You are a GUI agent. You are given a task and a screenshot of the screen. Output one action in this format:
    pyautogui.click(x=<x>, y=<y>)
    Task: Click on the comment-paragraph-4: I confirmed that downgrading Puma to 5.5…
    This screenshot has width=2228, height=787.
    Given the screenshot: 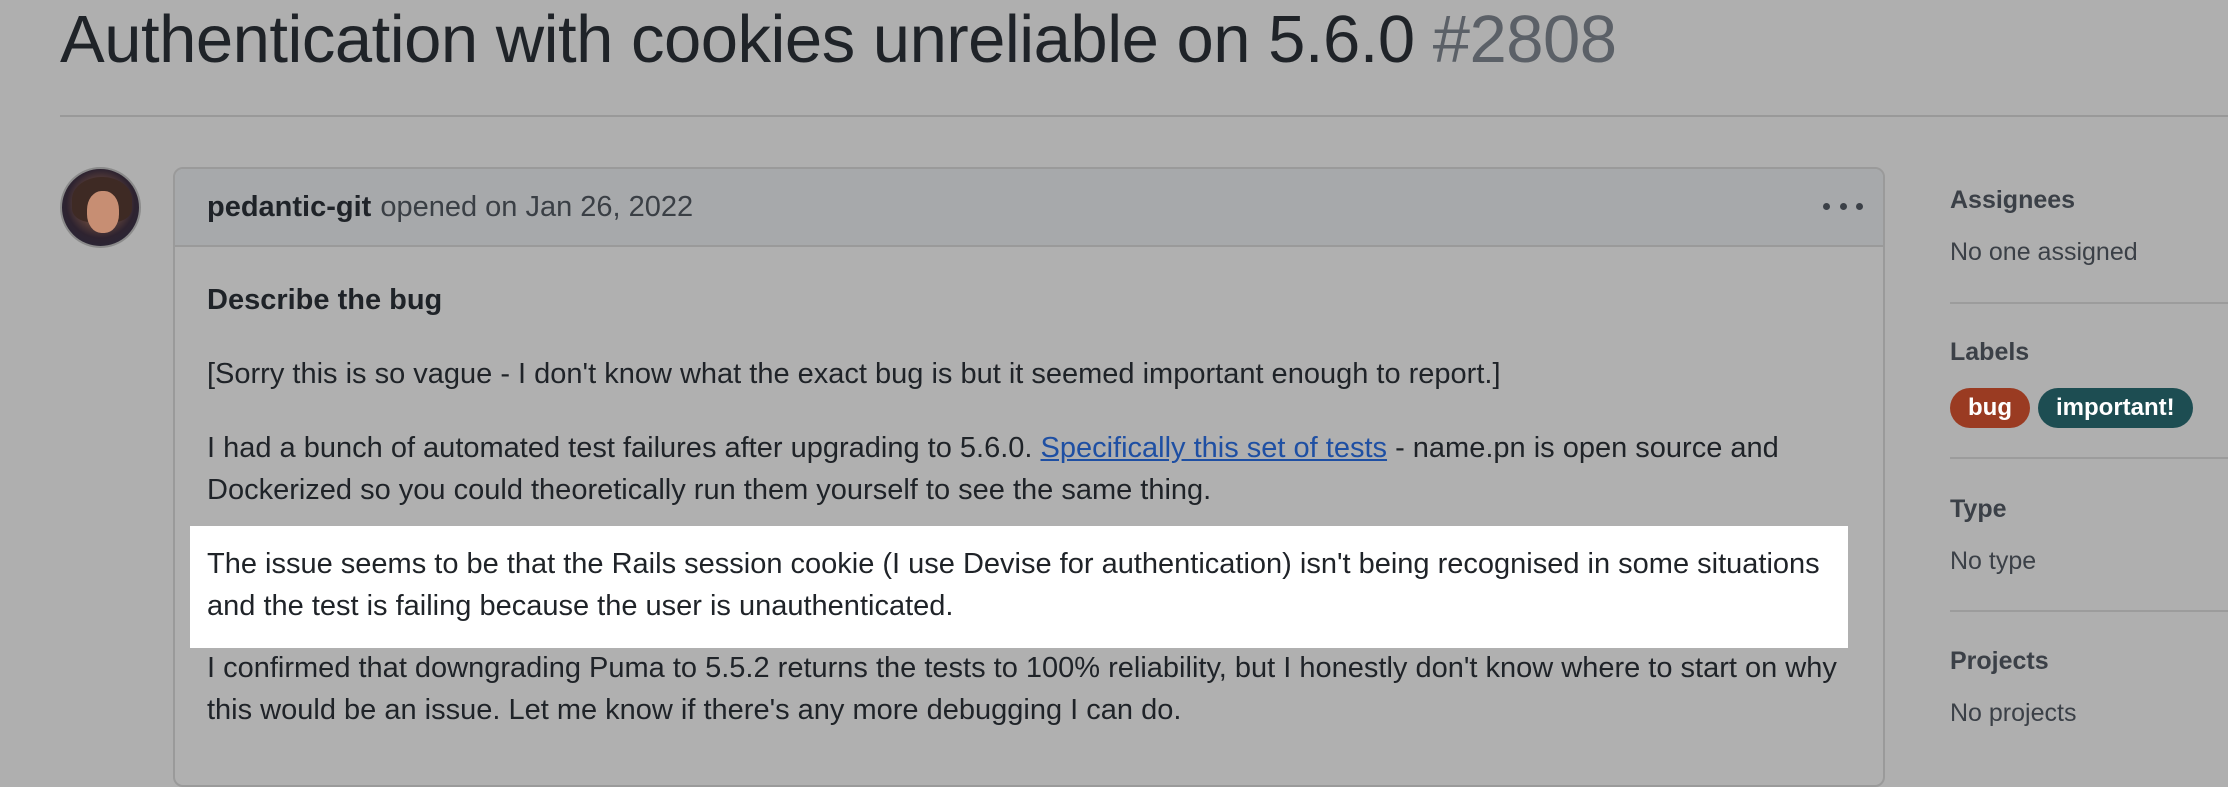 What is the action you would take?
    pyautogui.click(x=1022, y=689)
    